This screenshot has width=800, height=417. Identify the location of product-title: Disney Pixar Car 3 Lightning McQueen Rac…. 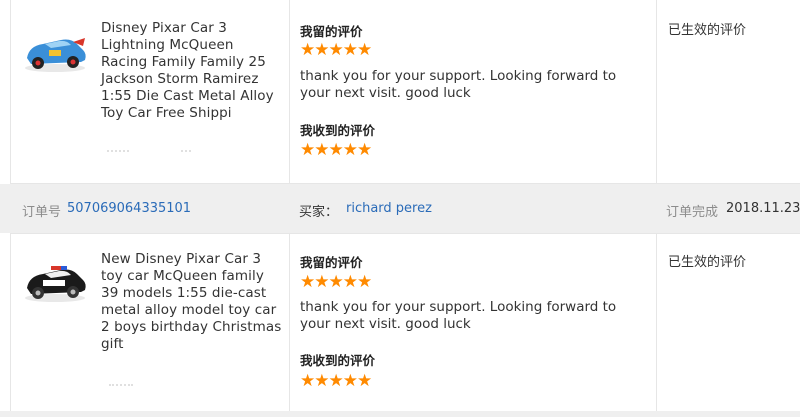
(192, 71).